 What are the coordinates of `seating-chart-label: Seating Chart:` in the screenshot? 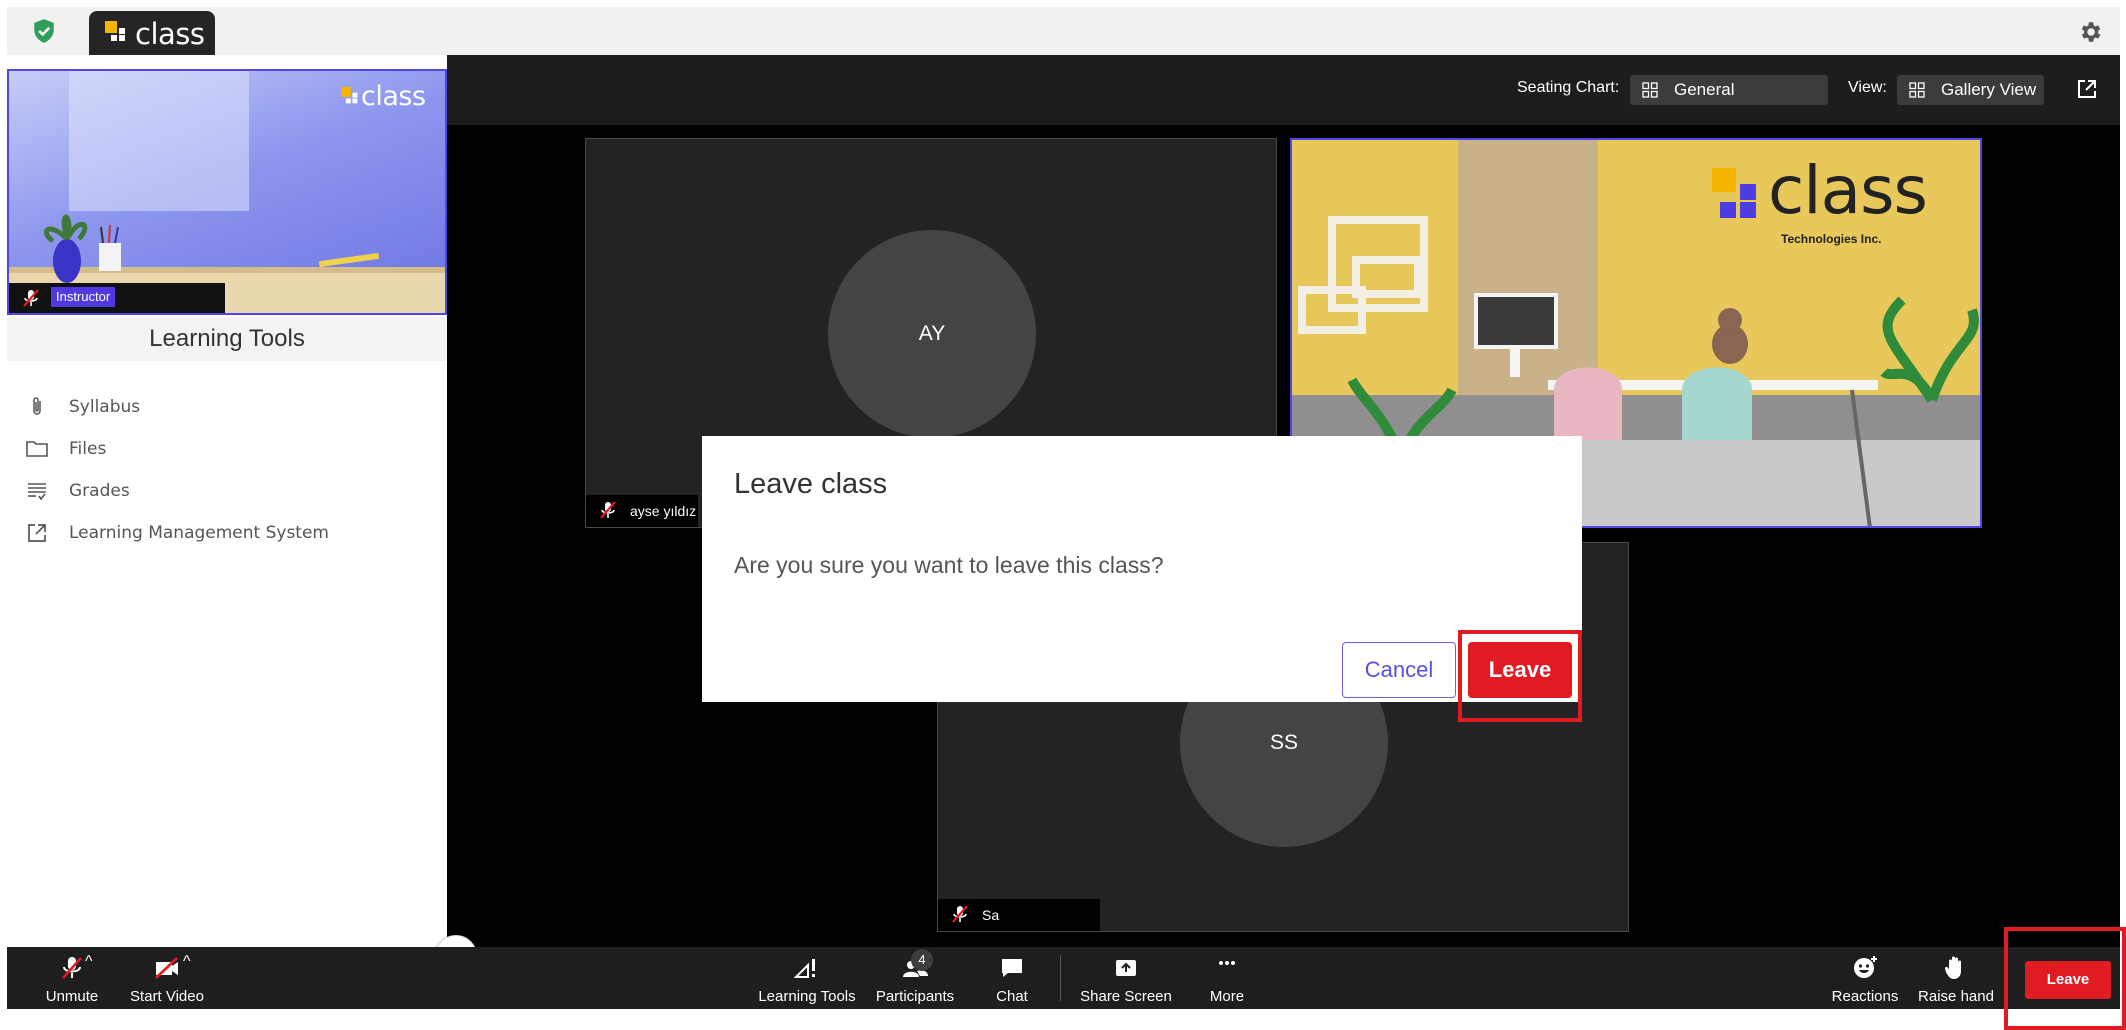 It's located at (1568, 87).